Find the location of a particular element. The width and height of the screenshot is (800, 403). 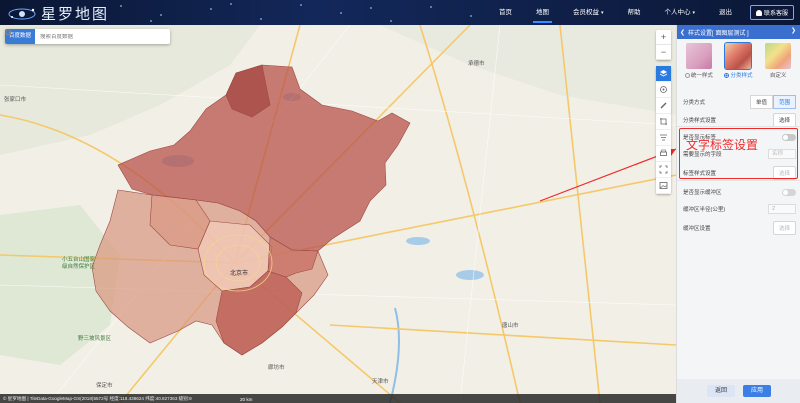

style-thumb-category is located at coordinates (738, 56).